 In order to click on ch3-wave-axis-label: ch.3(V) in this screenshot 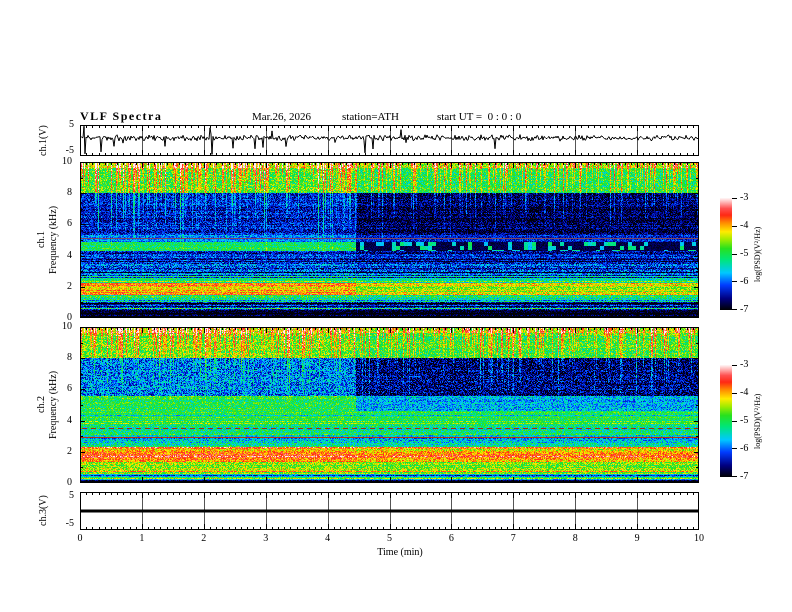, I will do `click(43, 511)`.